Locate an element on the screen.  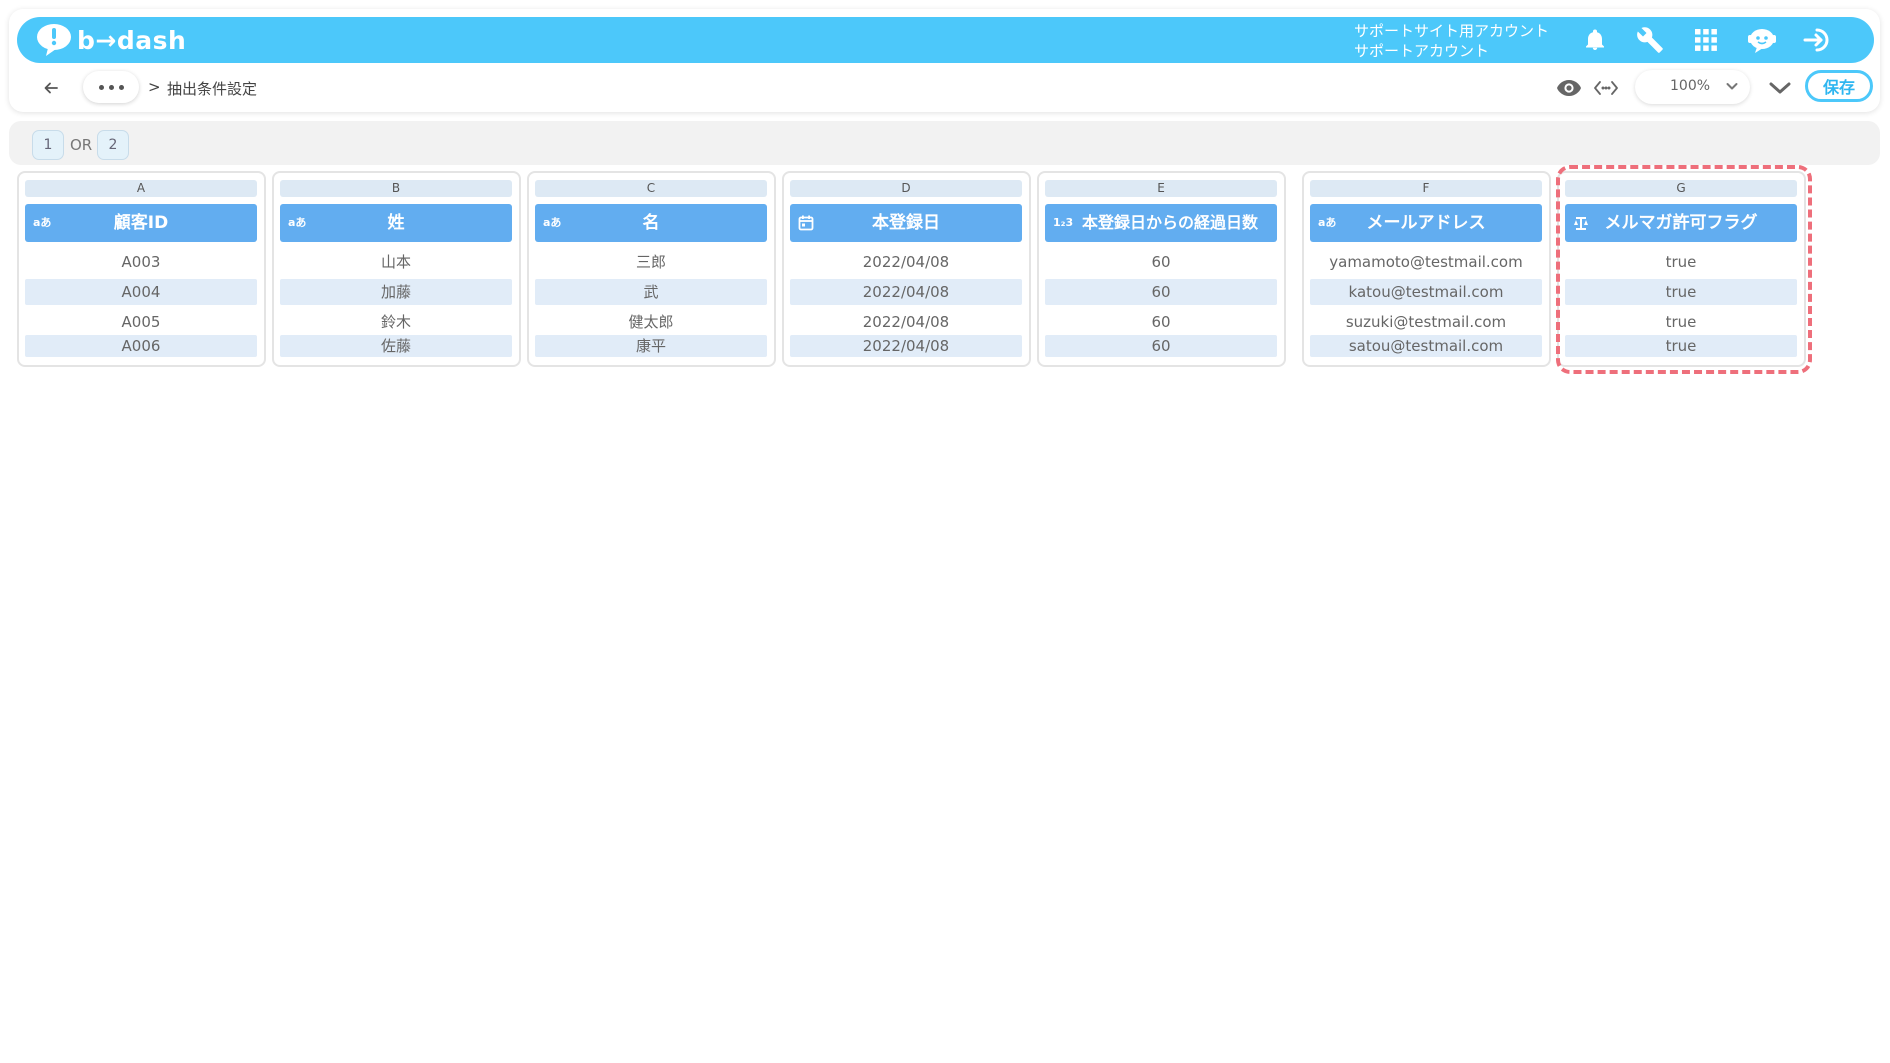
column-header: 本登録日 is located at coordinates (906, 223).